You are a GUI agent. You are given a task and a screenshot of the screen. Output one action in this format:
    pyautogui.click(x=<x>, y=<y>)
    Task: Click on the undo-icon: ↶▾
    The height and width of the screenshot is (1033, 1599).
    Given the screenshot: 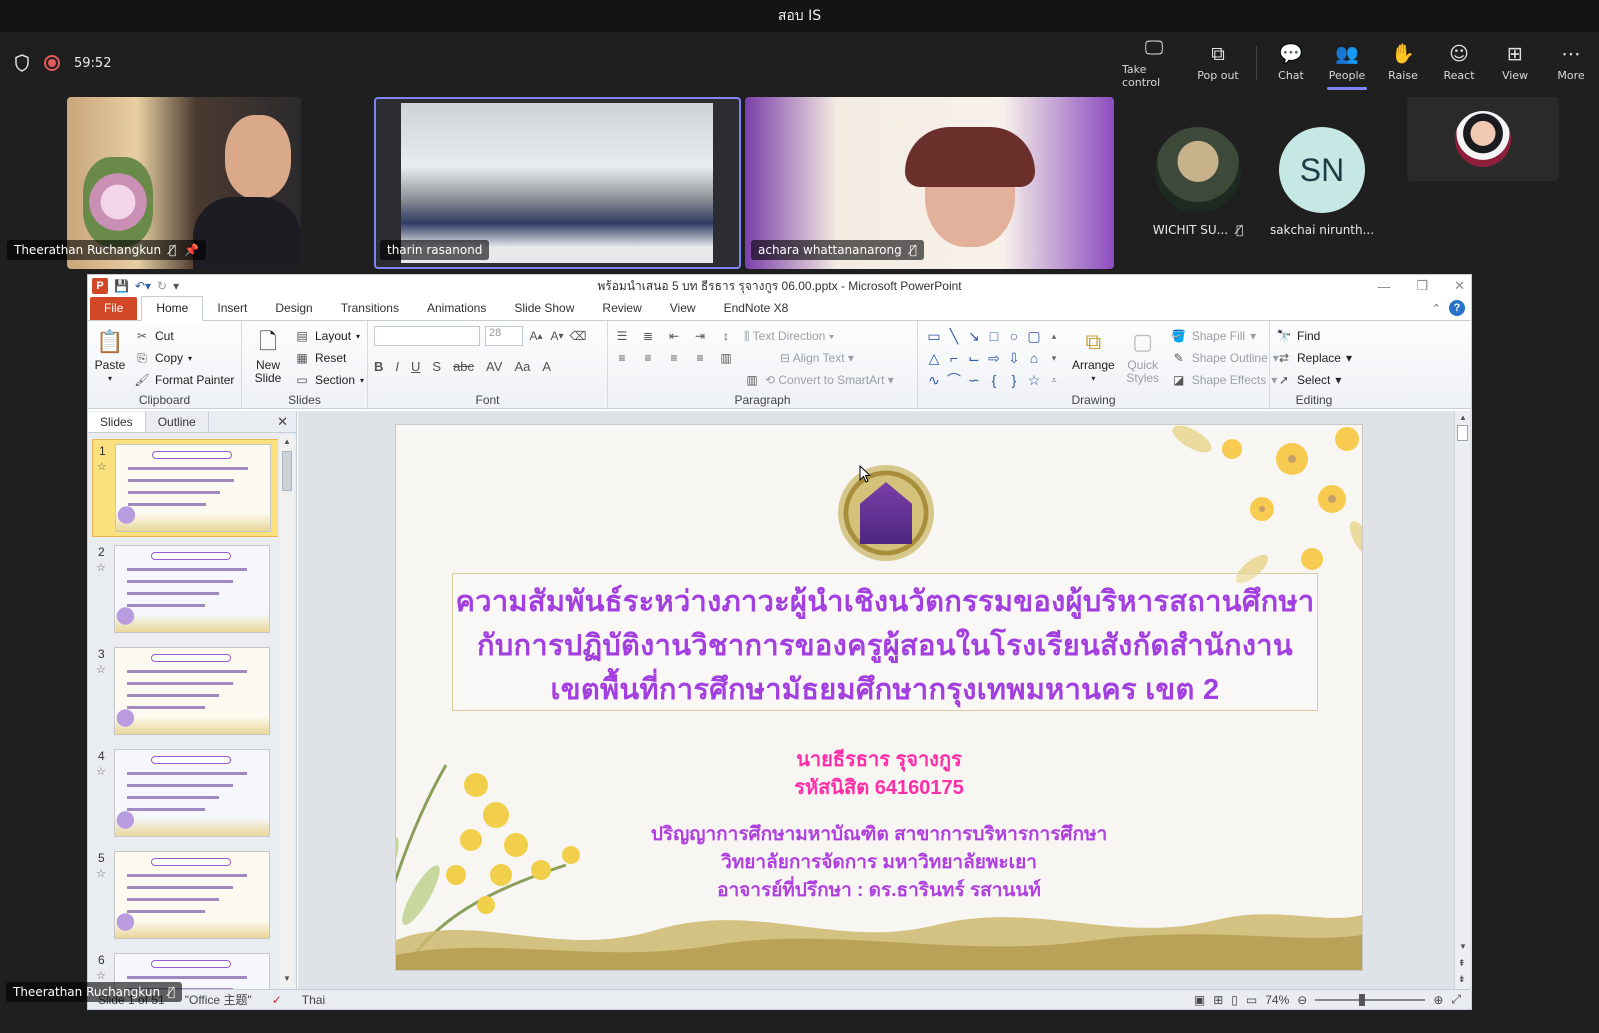 What is the action you would take?
    pyautogui.click(x=143, y=286)
    